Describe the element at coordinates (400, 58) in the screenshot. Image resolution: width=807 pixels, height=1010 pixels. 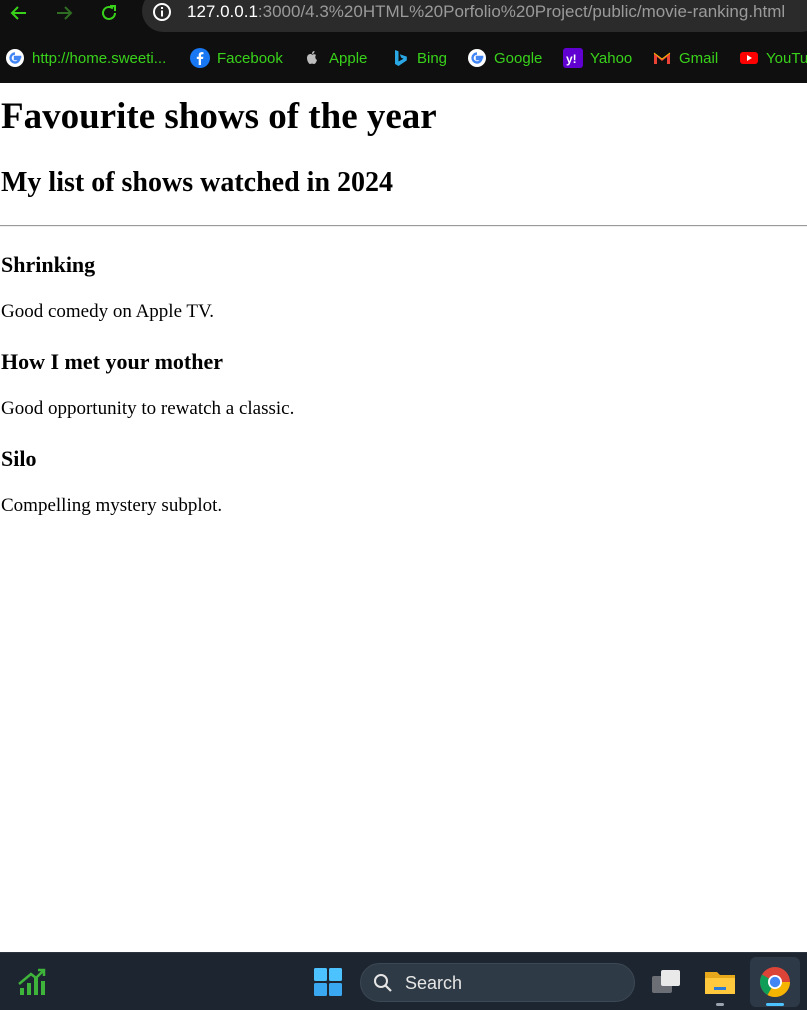
I see `bing-icon` at that location.